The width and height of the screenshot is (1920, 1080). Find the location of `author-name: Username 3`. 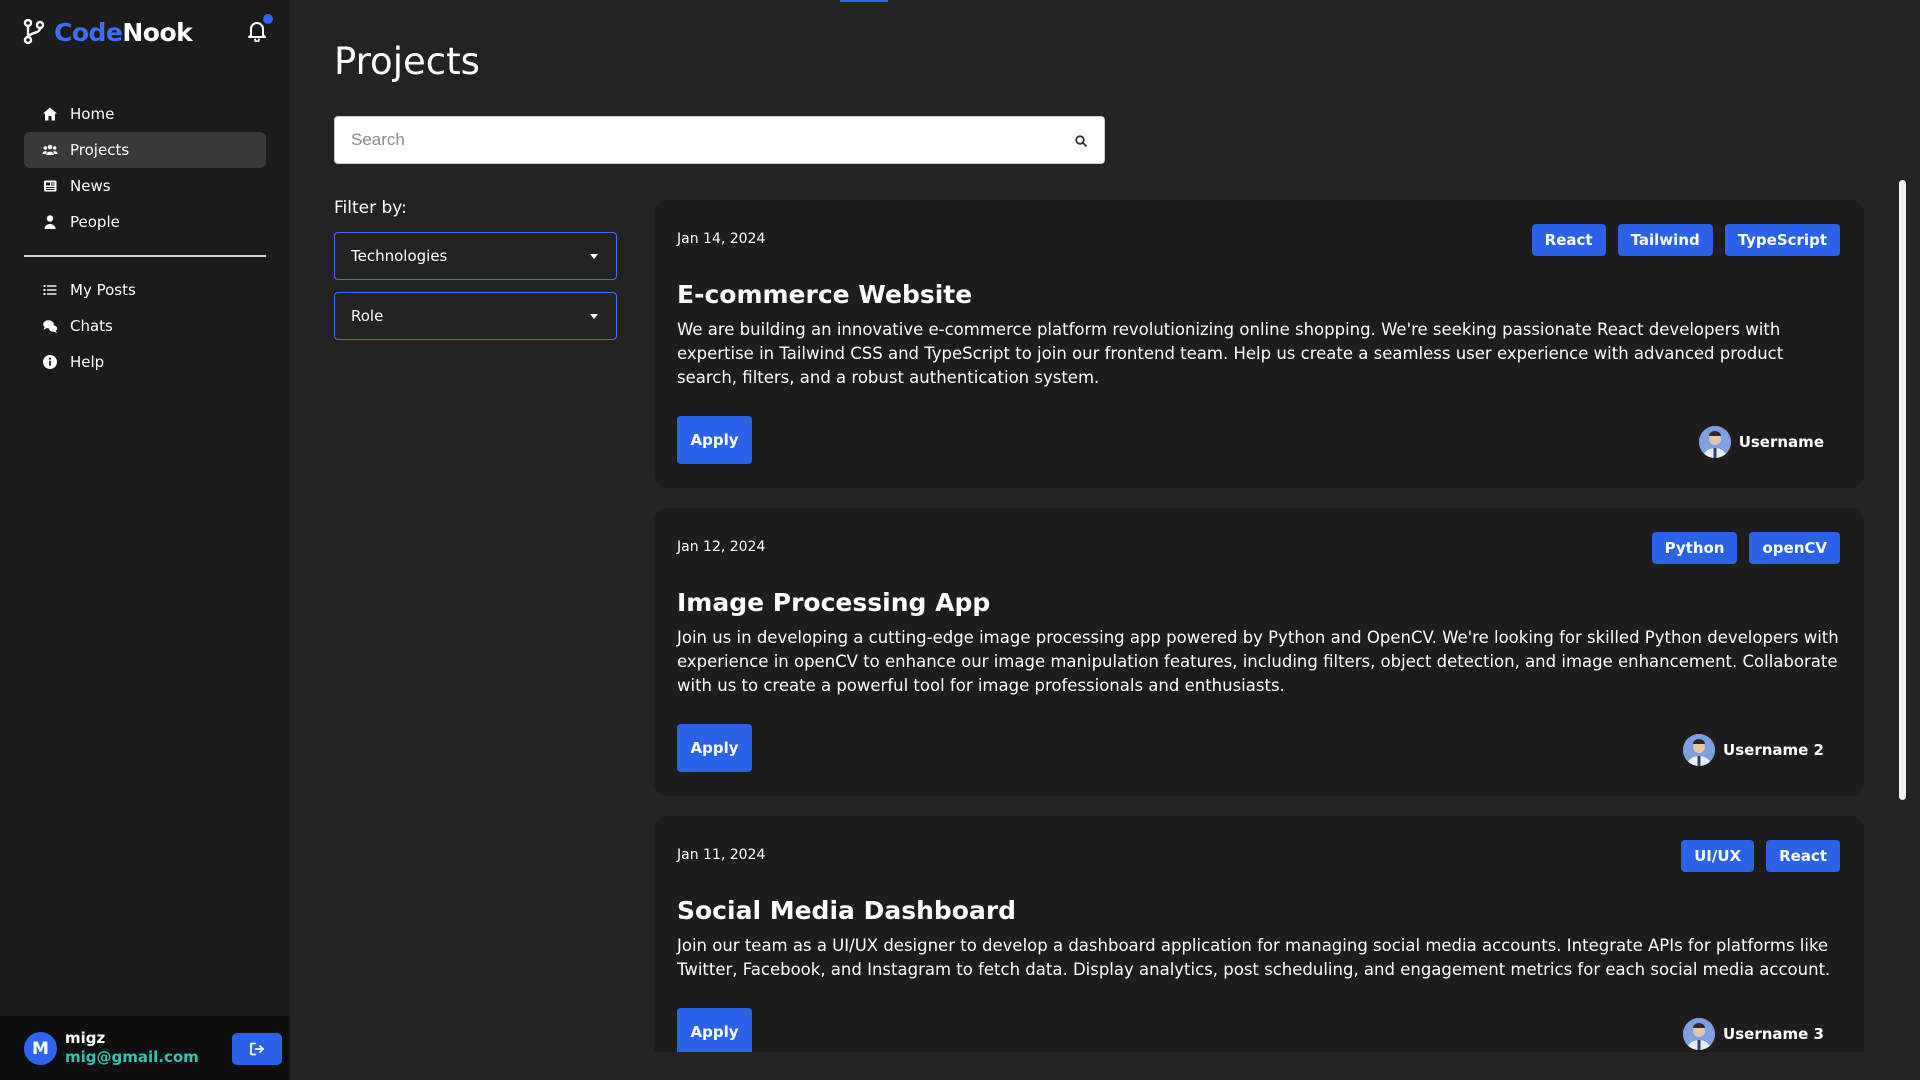

author-name: Username 3 is located at coordinates (1773, 1034).